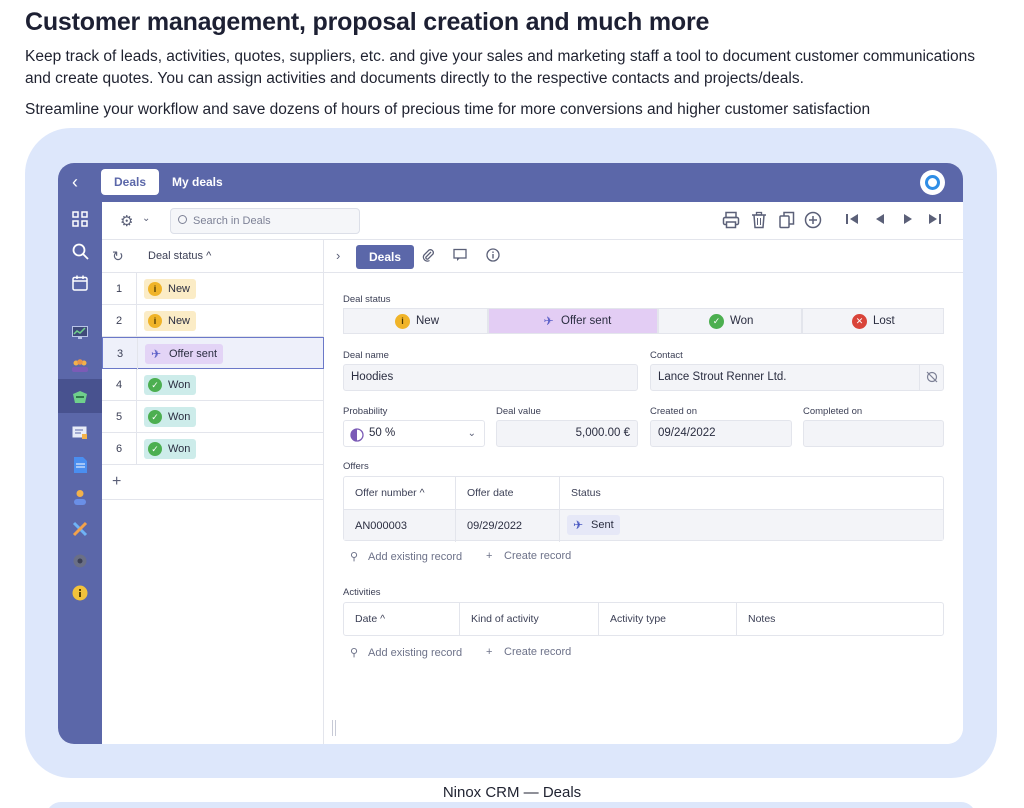 Image resolution: width=1024 pixels, height=808 pixels. Describe the element at coordinates (840, 619) in the screenshot. I see `column-header: Notes` at that location.